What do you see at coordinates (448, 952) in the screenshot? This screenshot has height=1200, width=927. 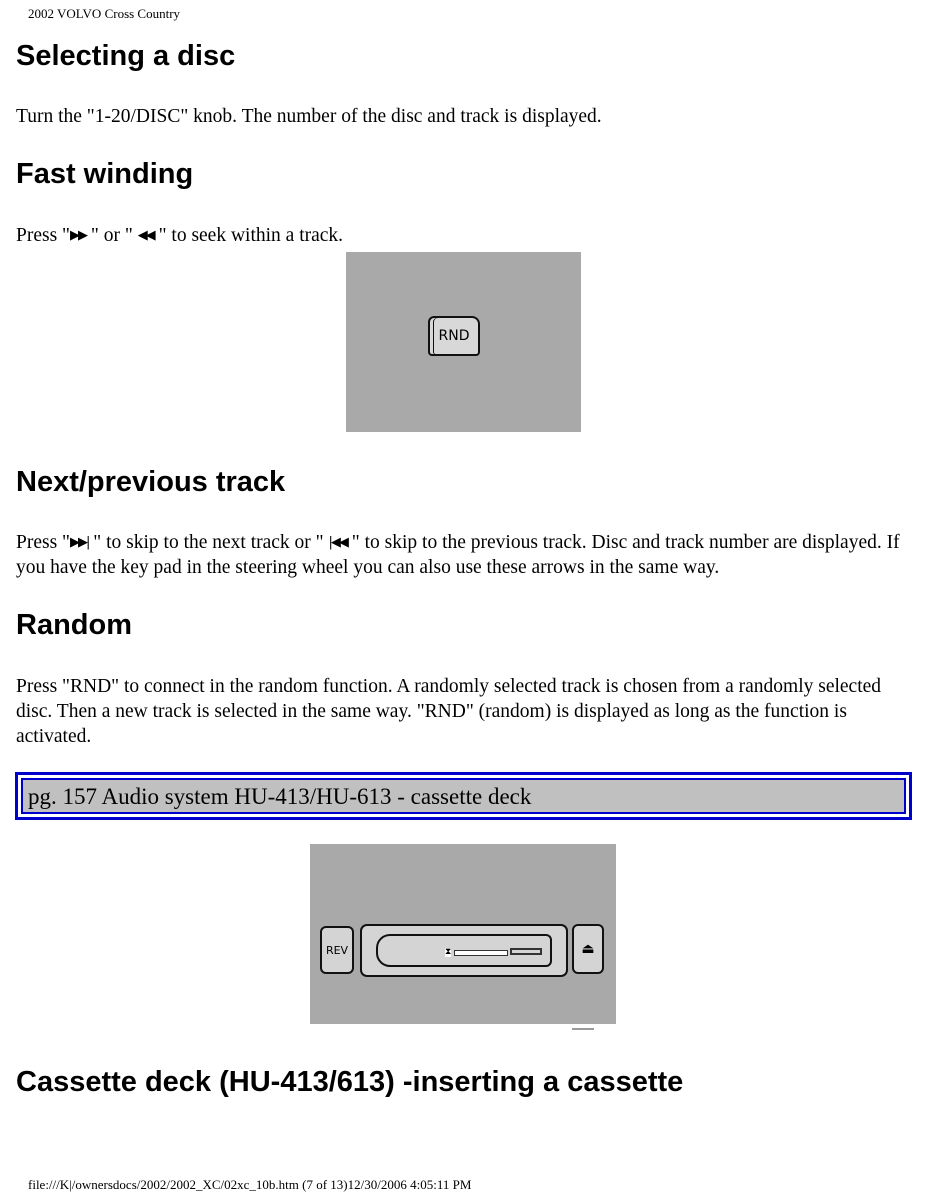 I see `tape-marker-icon: ⧗` at bounding box center [448, 952].